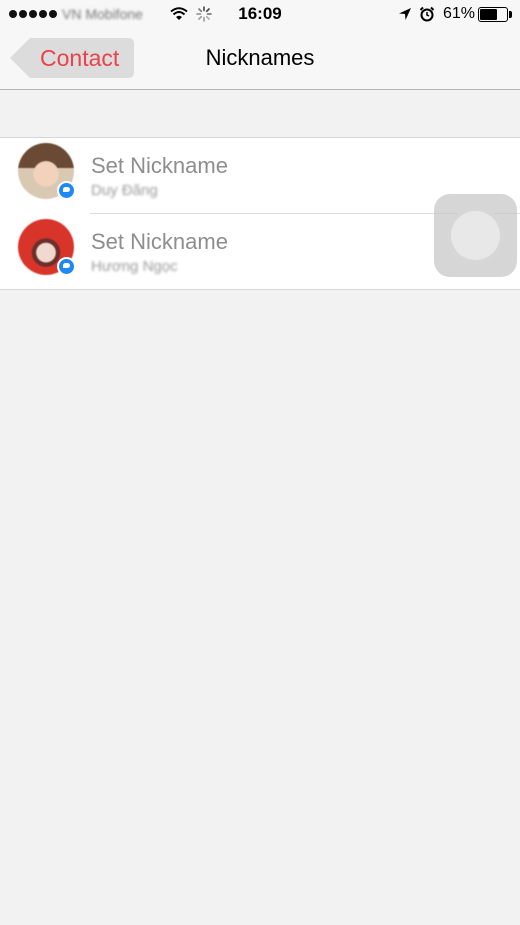 The image size is (520, 925). I want to click on page-title: Nicknames, so click(260, 57).